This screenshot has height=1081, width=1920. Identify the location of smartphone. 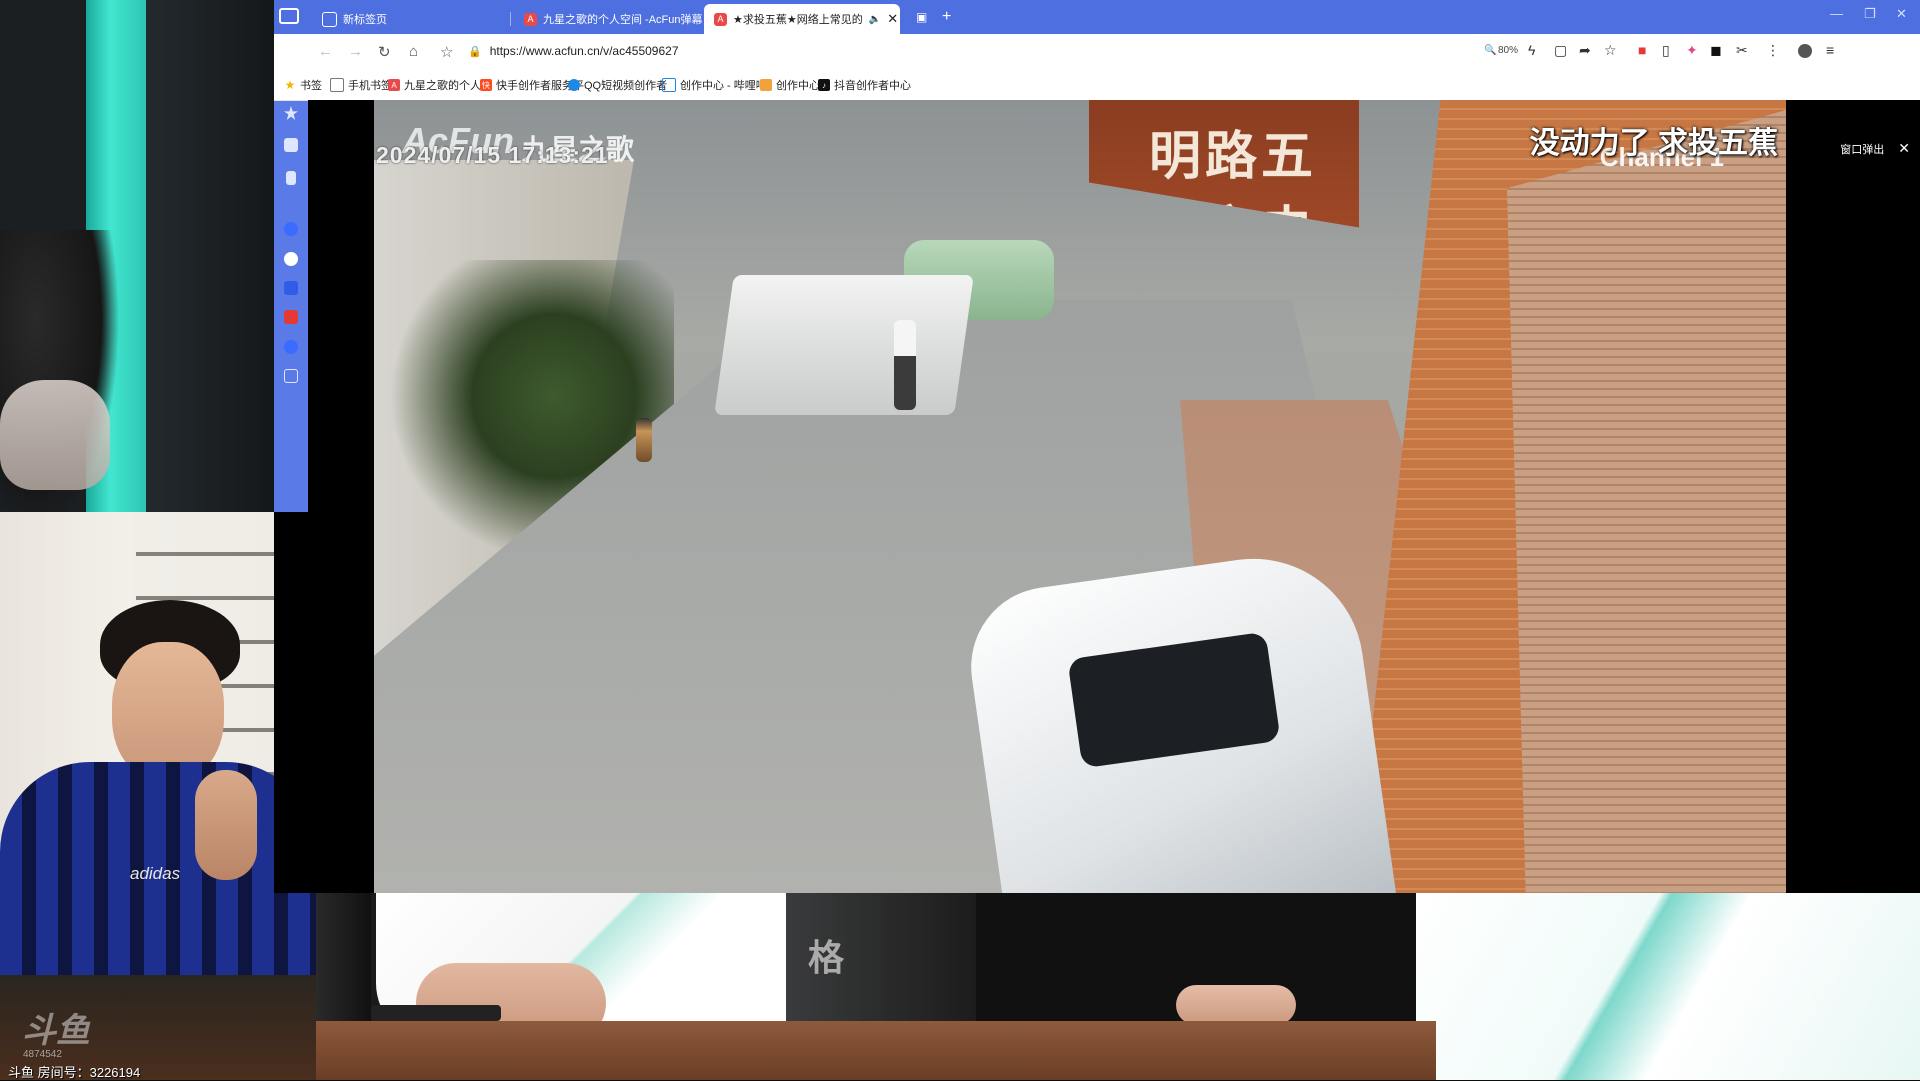
(436, 1013).